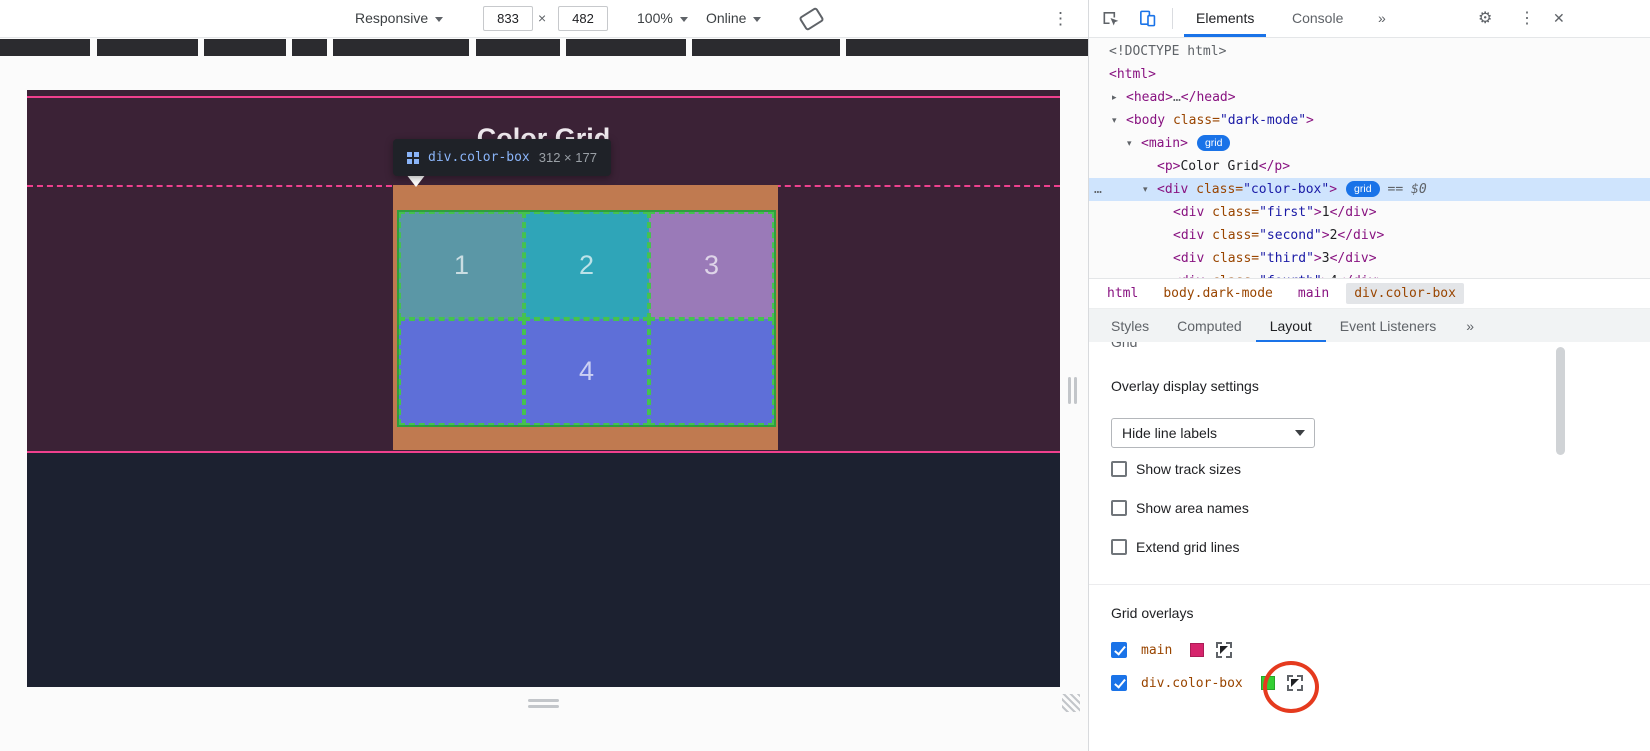  I want to click on devtools-toolbar: Elements Console » ⚙ ⋮ ✕, so click(1369, 19).